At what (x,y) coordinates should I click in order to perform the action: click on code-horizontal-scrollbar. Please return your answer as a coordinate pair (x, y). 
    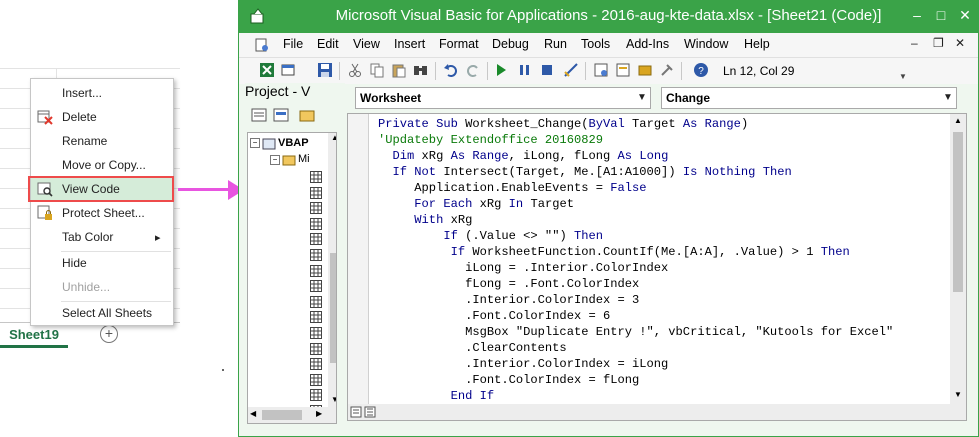
    Looking at the image, I should click on (657, 412).